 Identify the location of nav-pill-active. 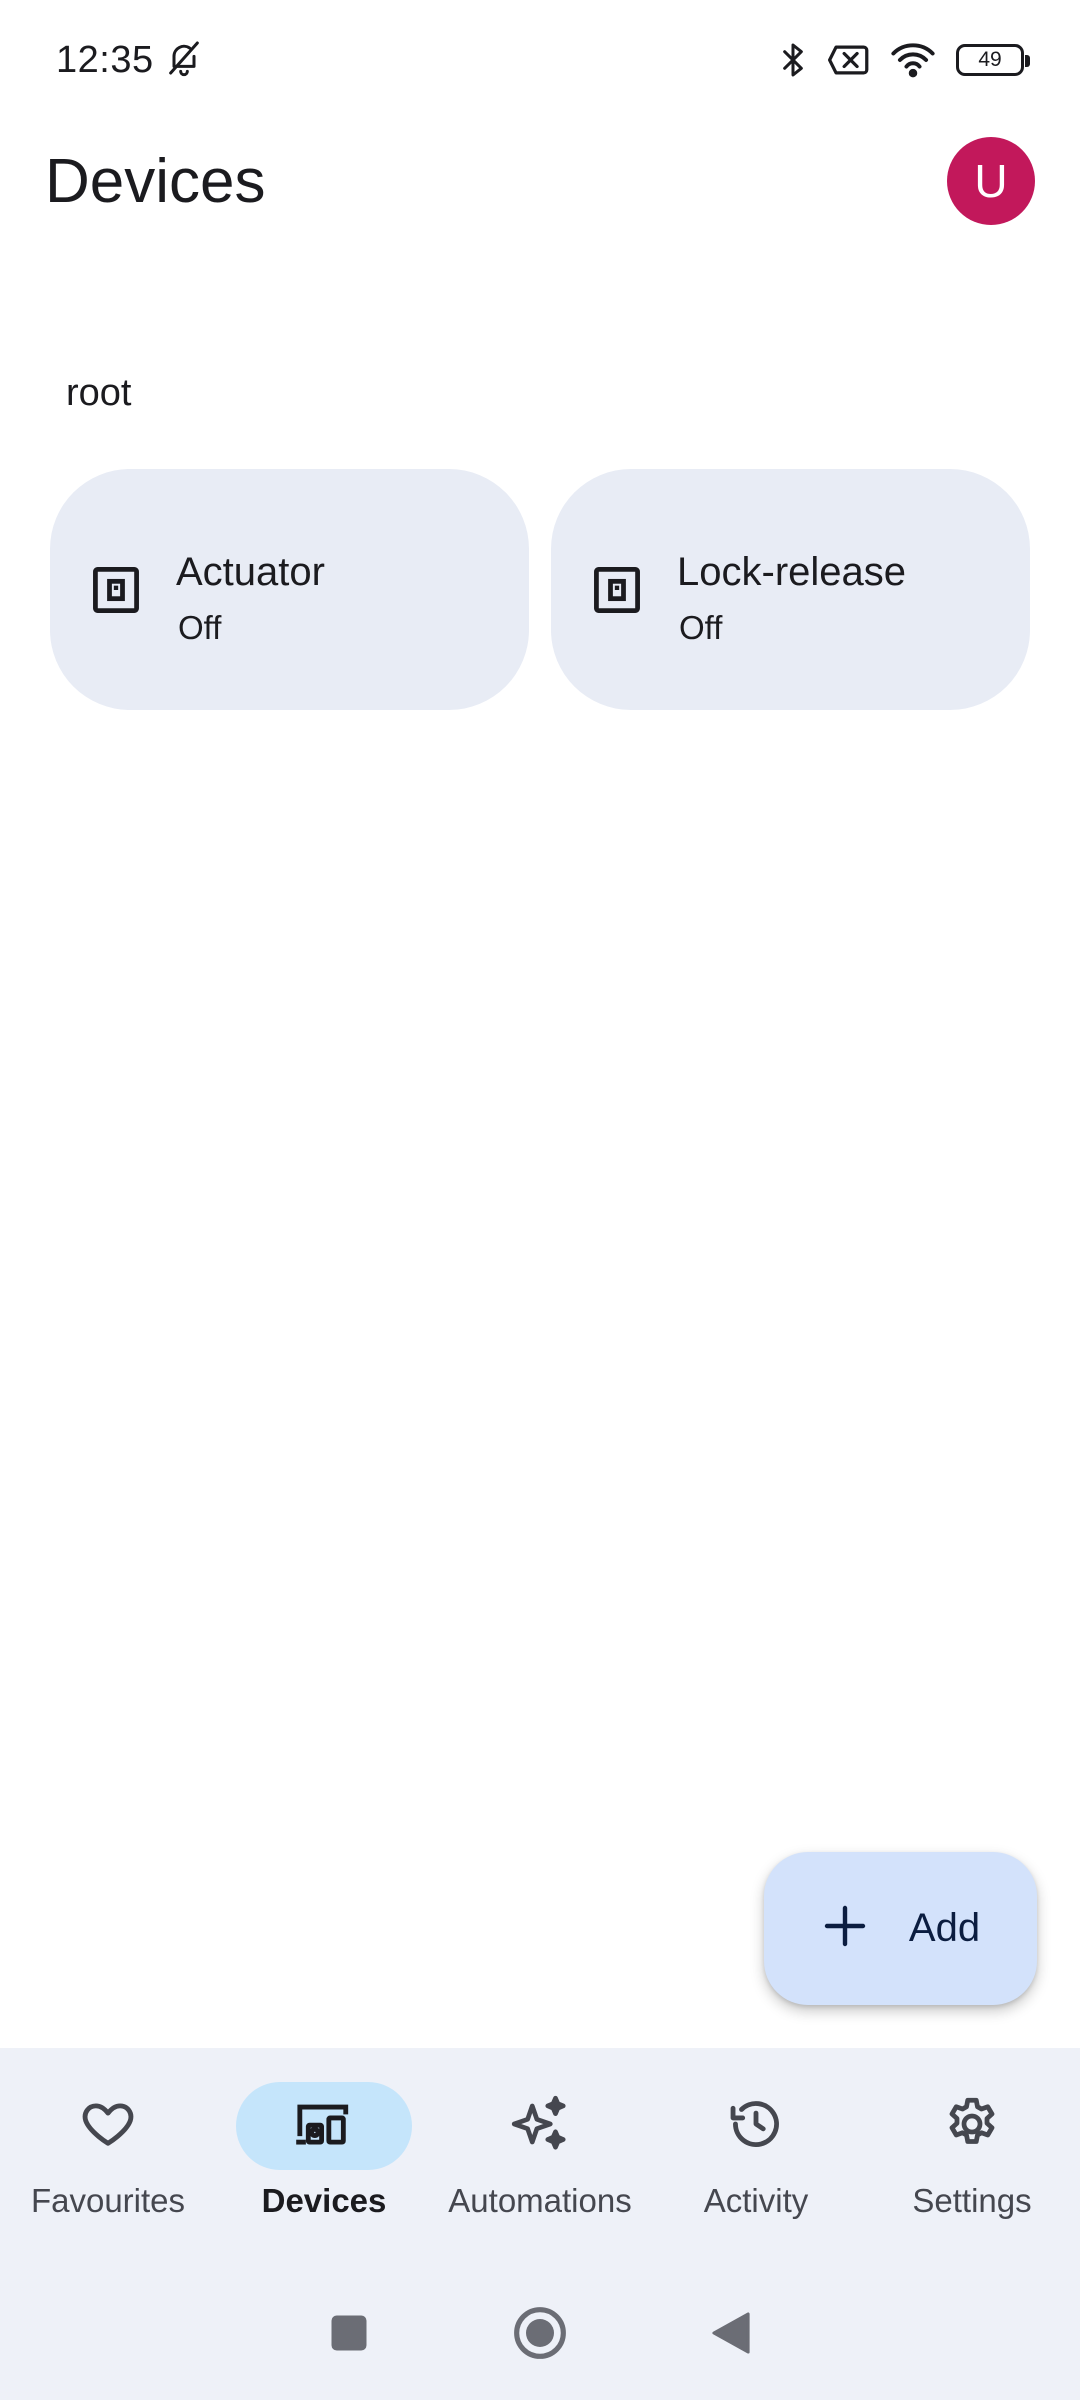
(324, 2126).